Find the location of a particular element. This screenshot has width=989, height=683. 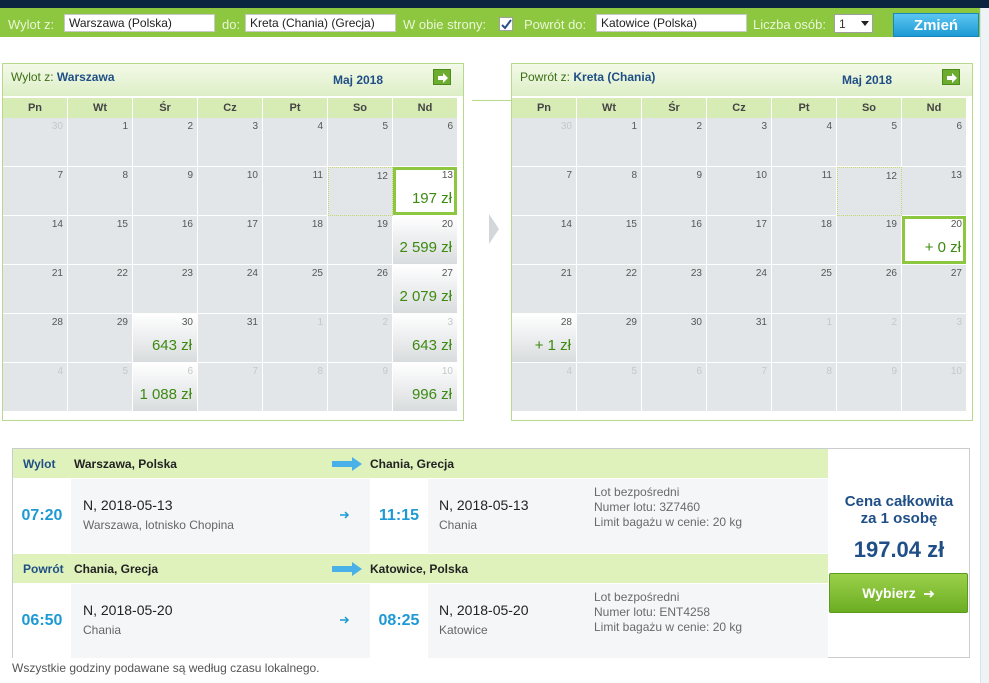

return-day-cell: 28 + 1 zł is located at coordinates (544, 338).